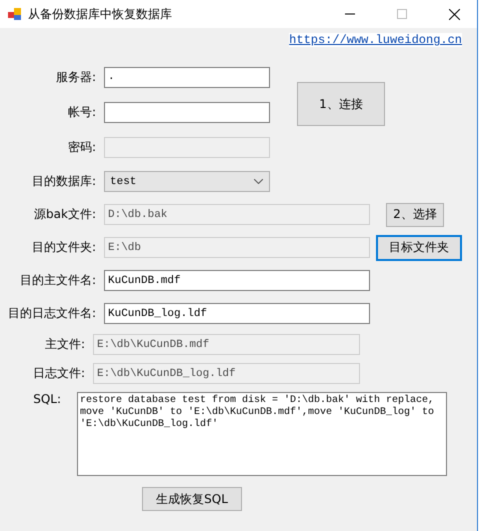 Image resolution: width=486 pixels, height=531 pixels. I want to click on sql-text-area: restore database test from disk = 'D:\db.bak' with replace, move 'KuCunDB' to 'E:\db\KuCunDB.mdf',move 'KuCunDB_log' to 'E:\db\KuCunDB_log.ldf', so click(262, 434).